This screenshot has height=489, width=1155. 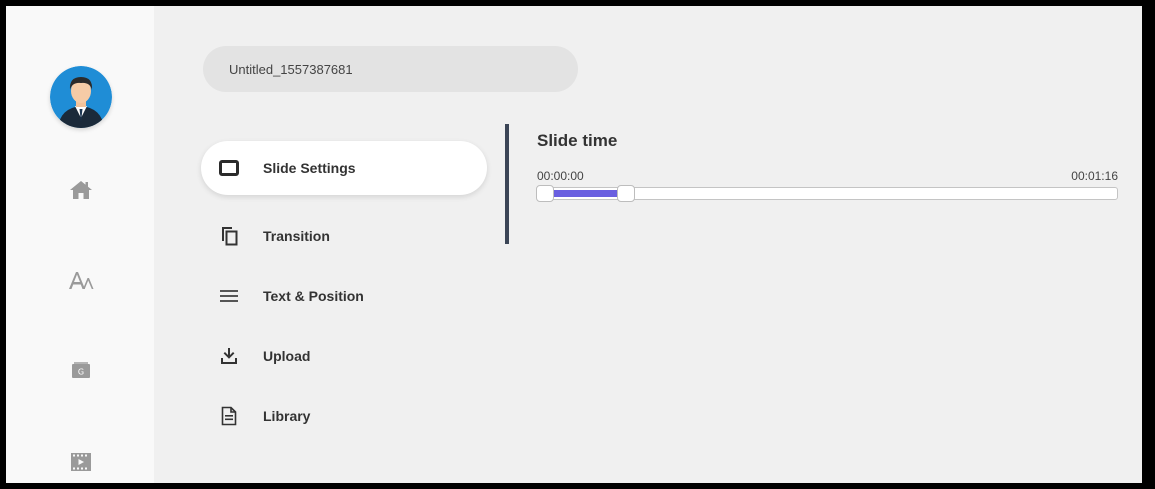 What do you see at coordinates (81, 462) in the screenshot?
I see `video-icon` at bounding box center [81, 462].